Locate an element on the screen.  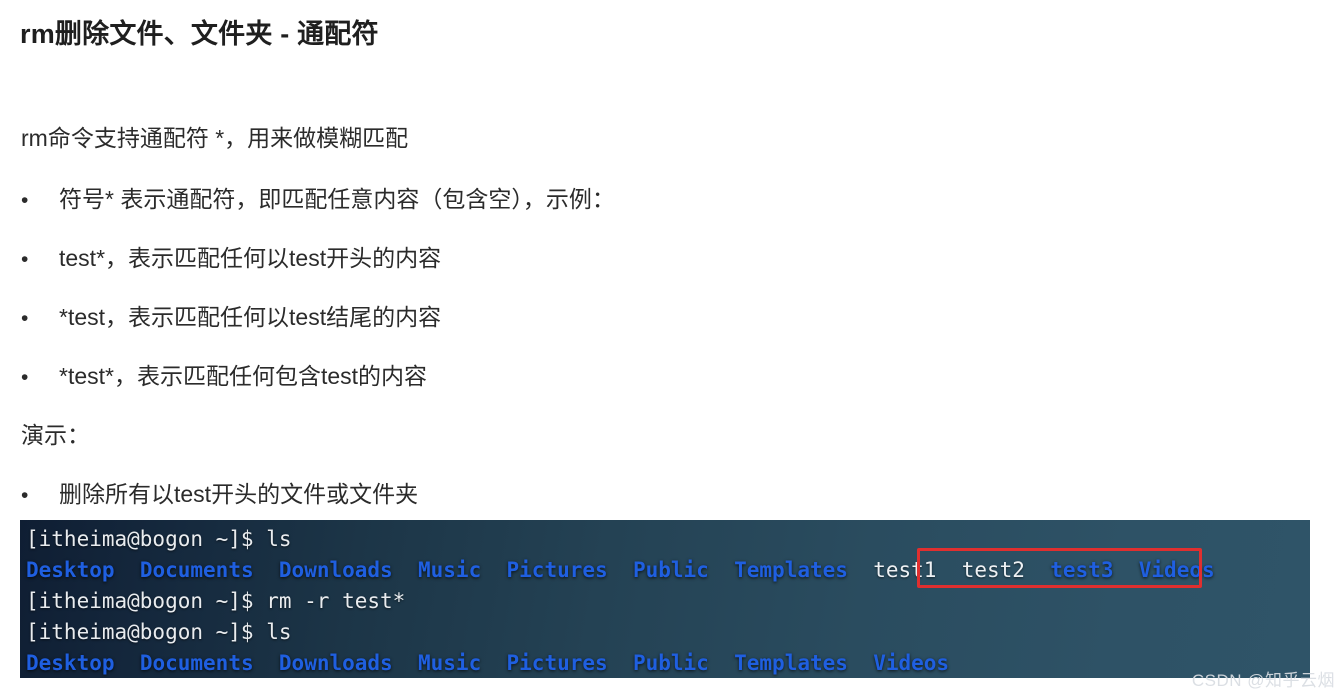
page-title: rm删除文件、文件夹 - 通配符 is located at coordinates (199, 34).